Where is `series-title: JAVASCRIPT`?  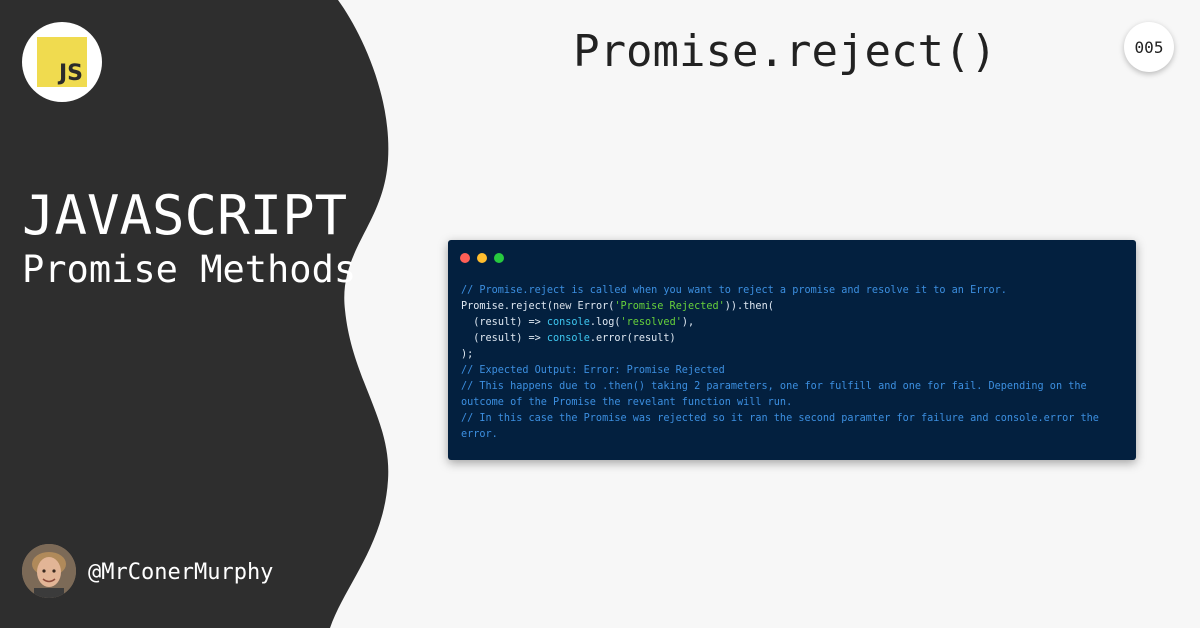
series-title: JAVASCRIPT is located at coordinates (185, 215).